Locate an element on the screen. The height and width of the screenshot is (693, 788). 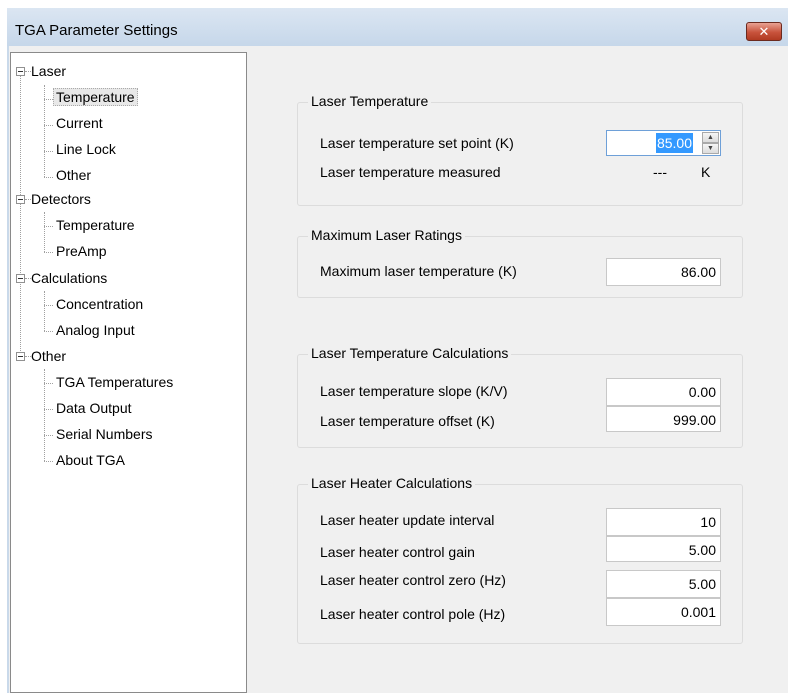
tree-item-label: Analog Input is located at coordinates (95, 330).